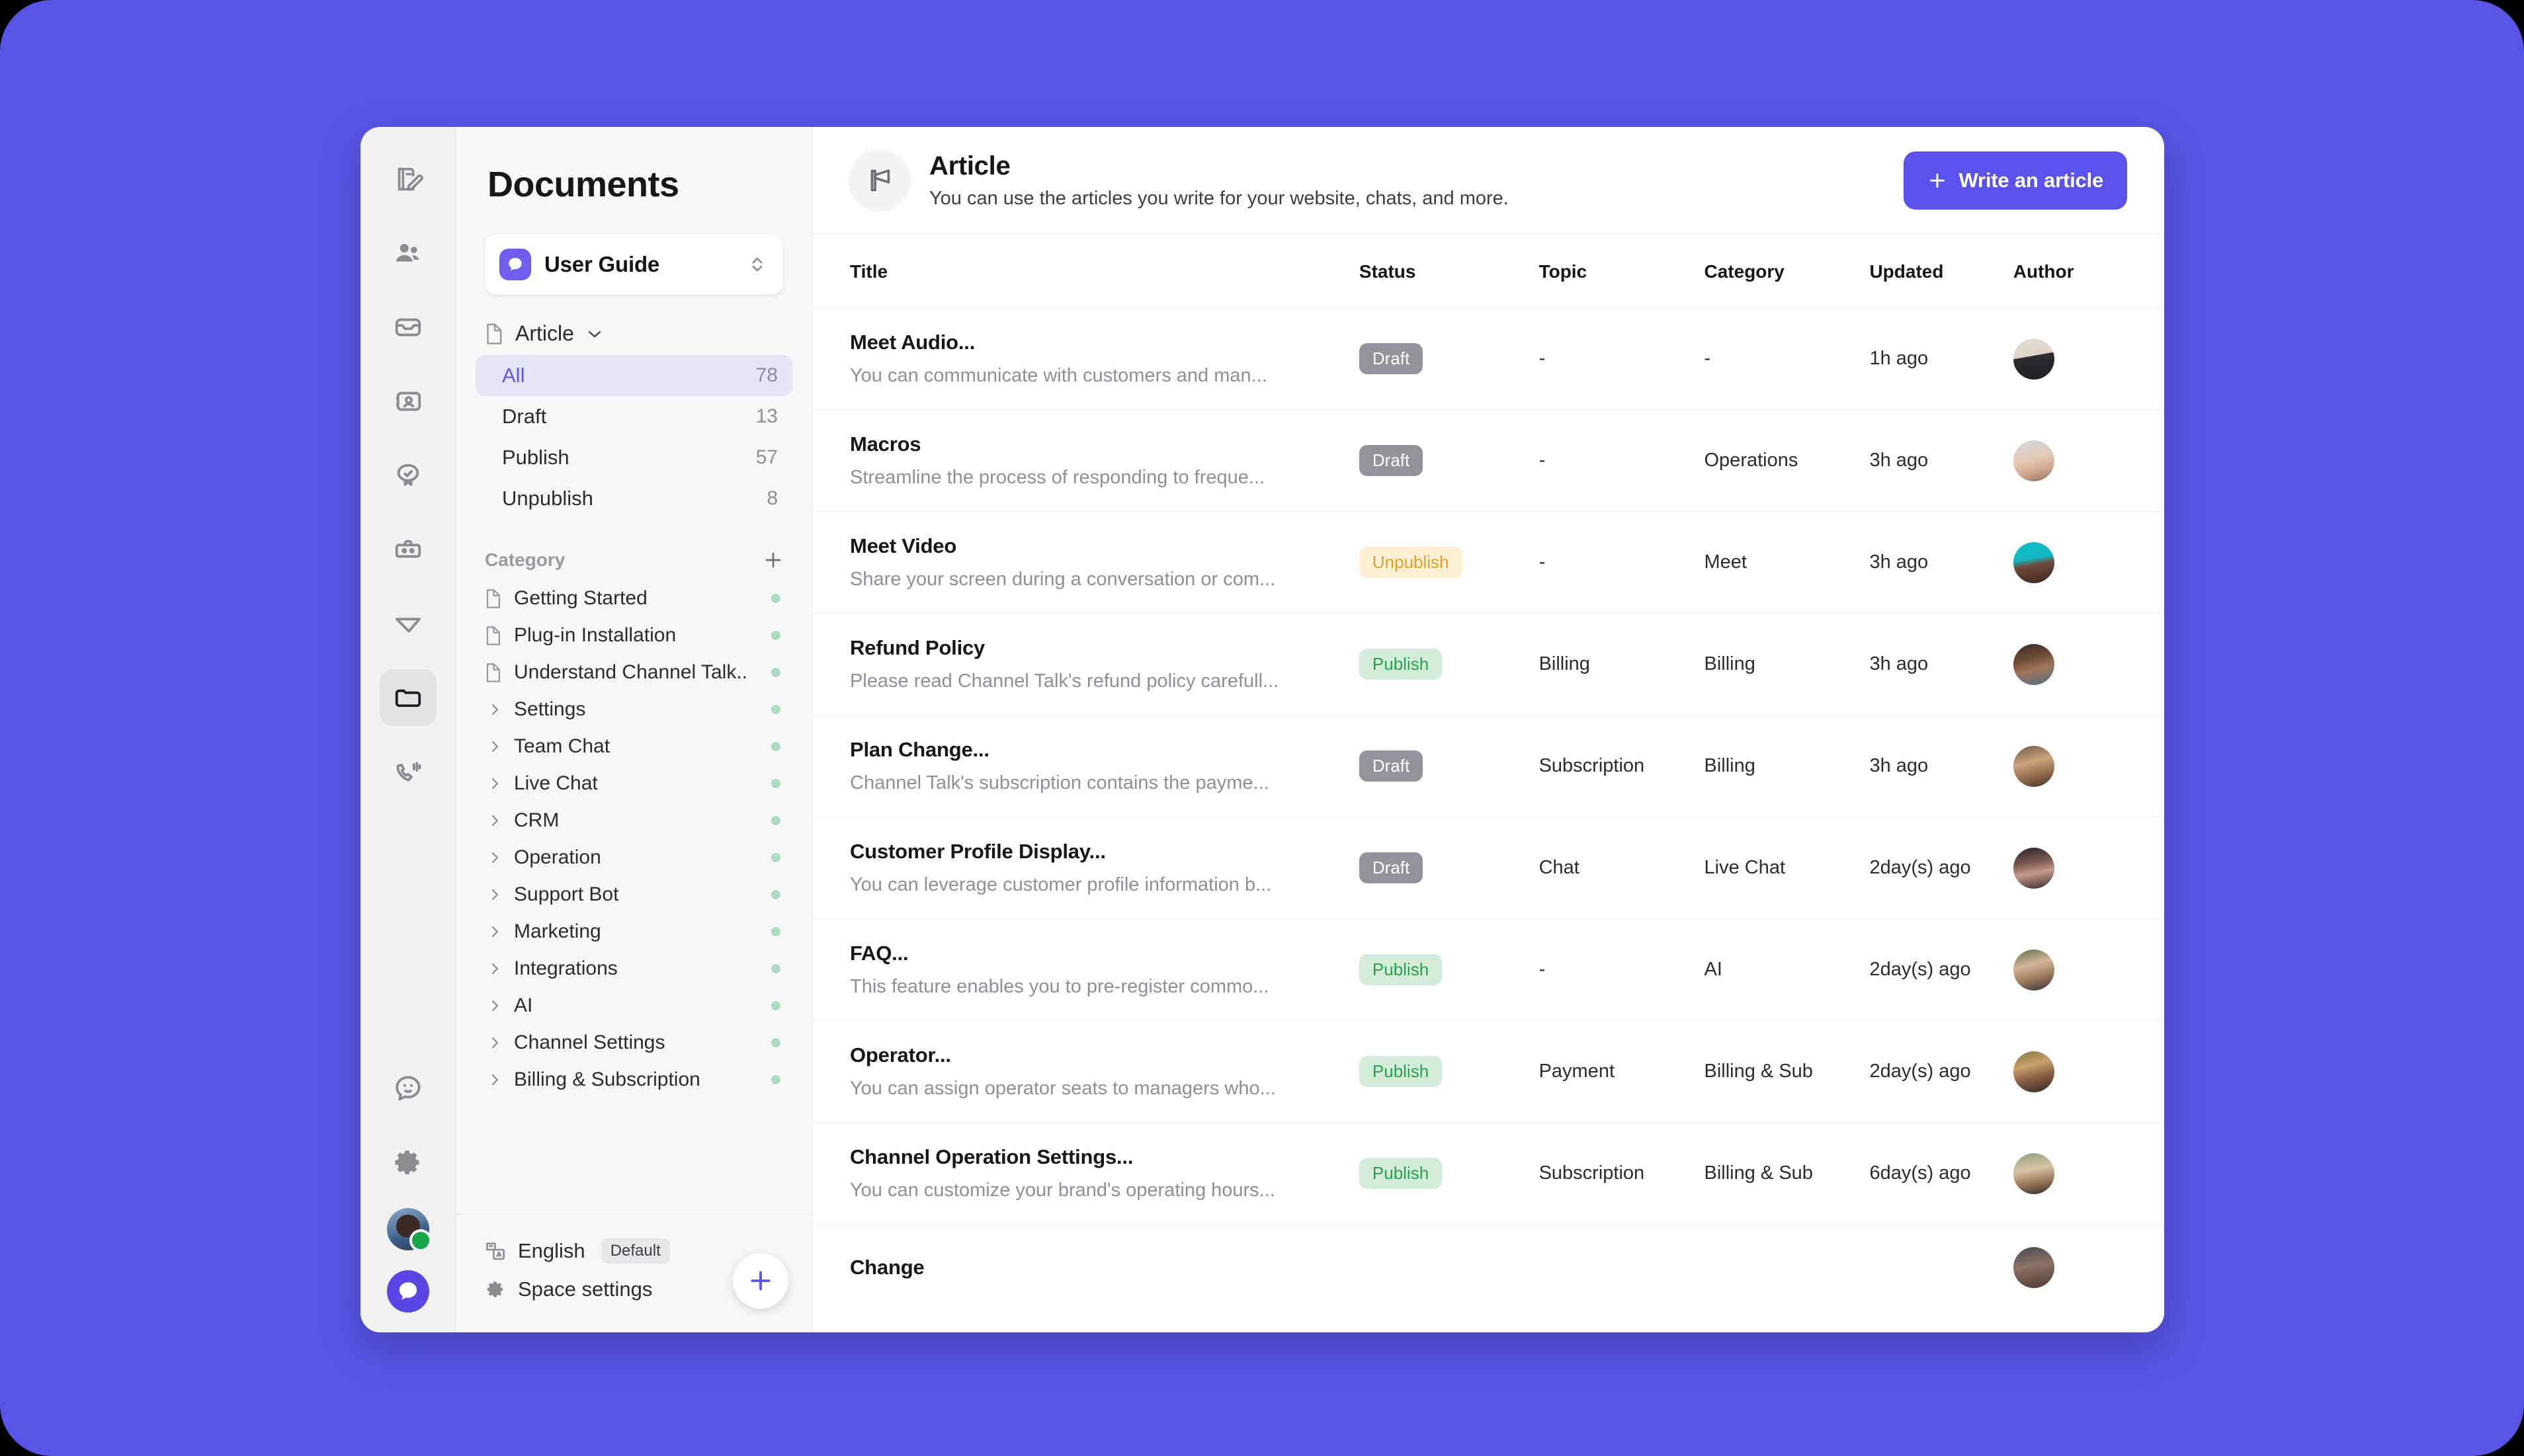  I want to click on article-updated: 3h ago, so click(1941, 766).